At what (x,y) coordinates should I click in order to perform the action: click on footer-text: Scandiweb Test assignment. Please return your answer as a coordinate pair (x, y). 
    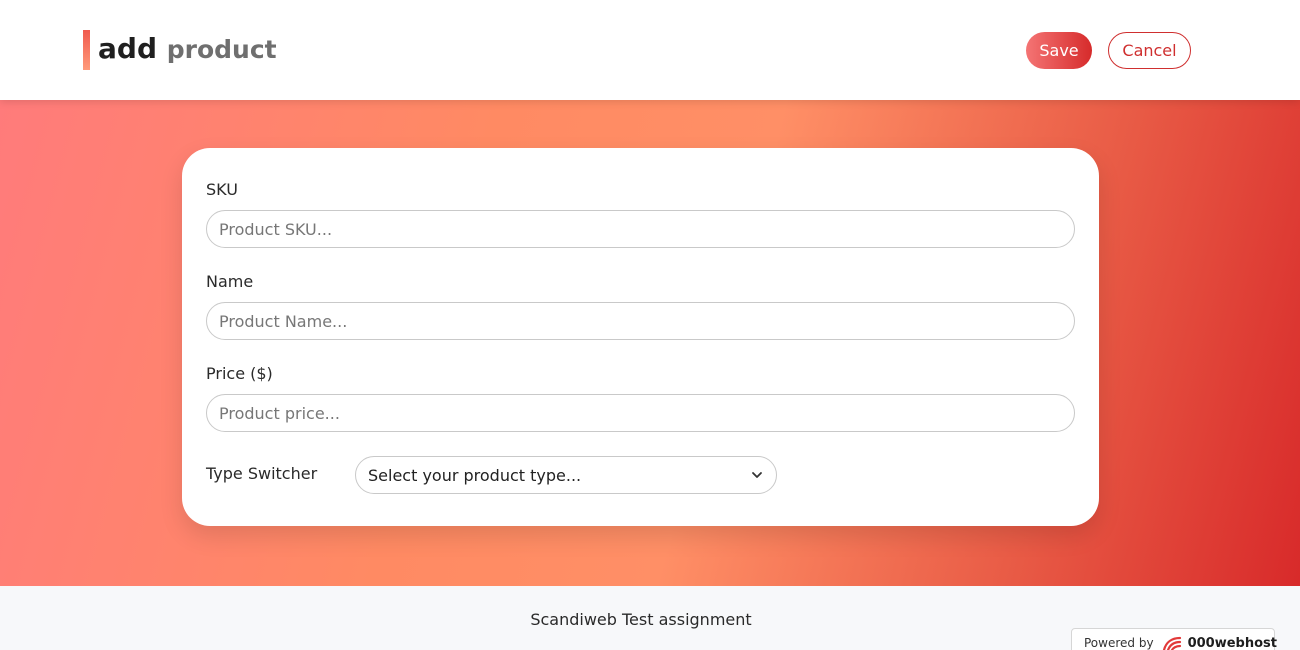
    Looking at the image, I should click on (641, 619).